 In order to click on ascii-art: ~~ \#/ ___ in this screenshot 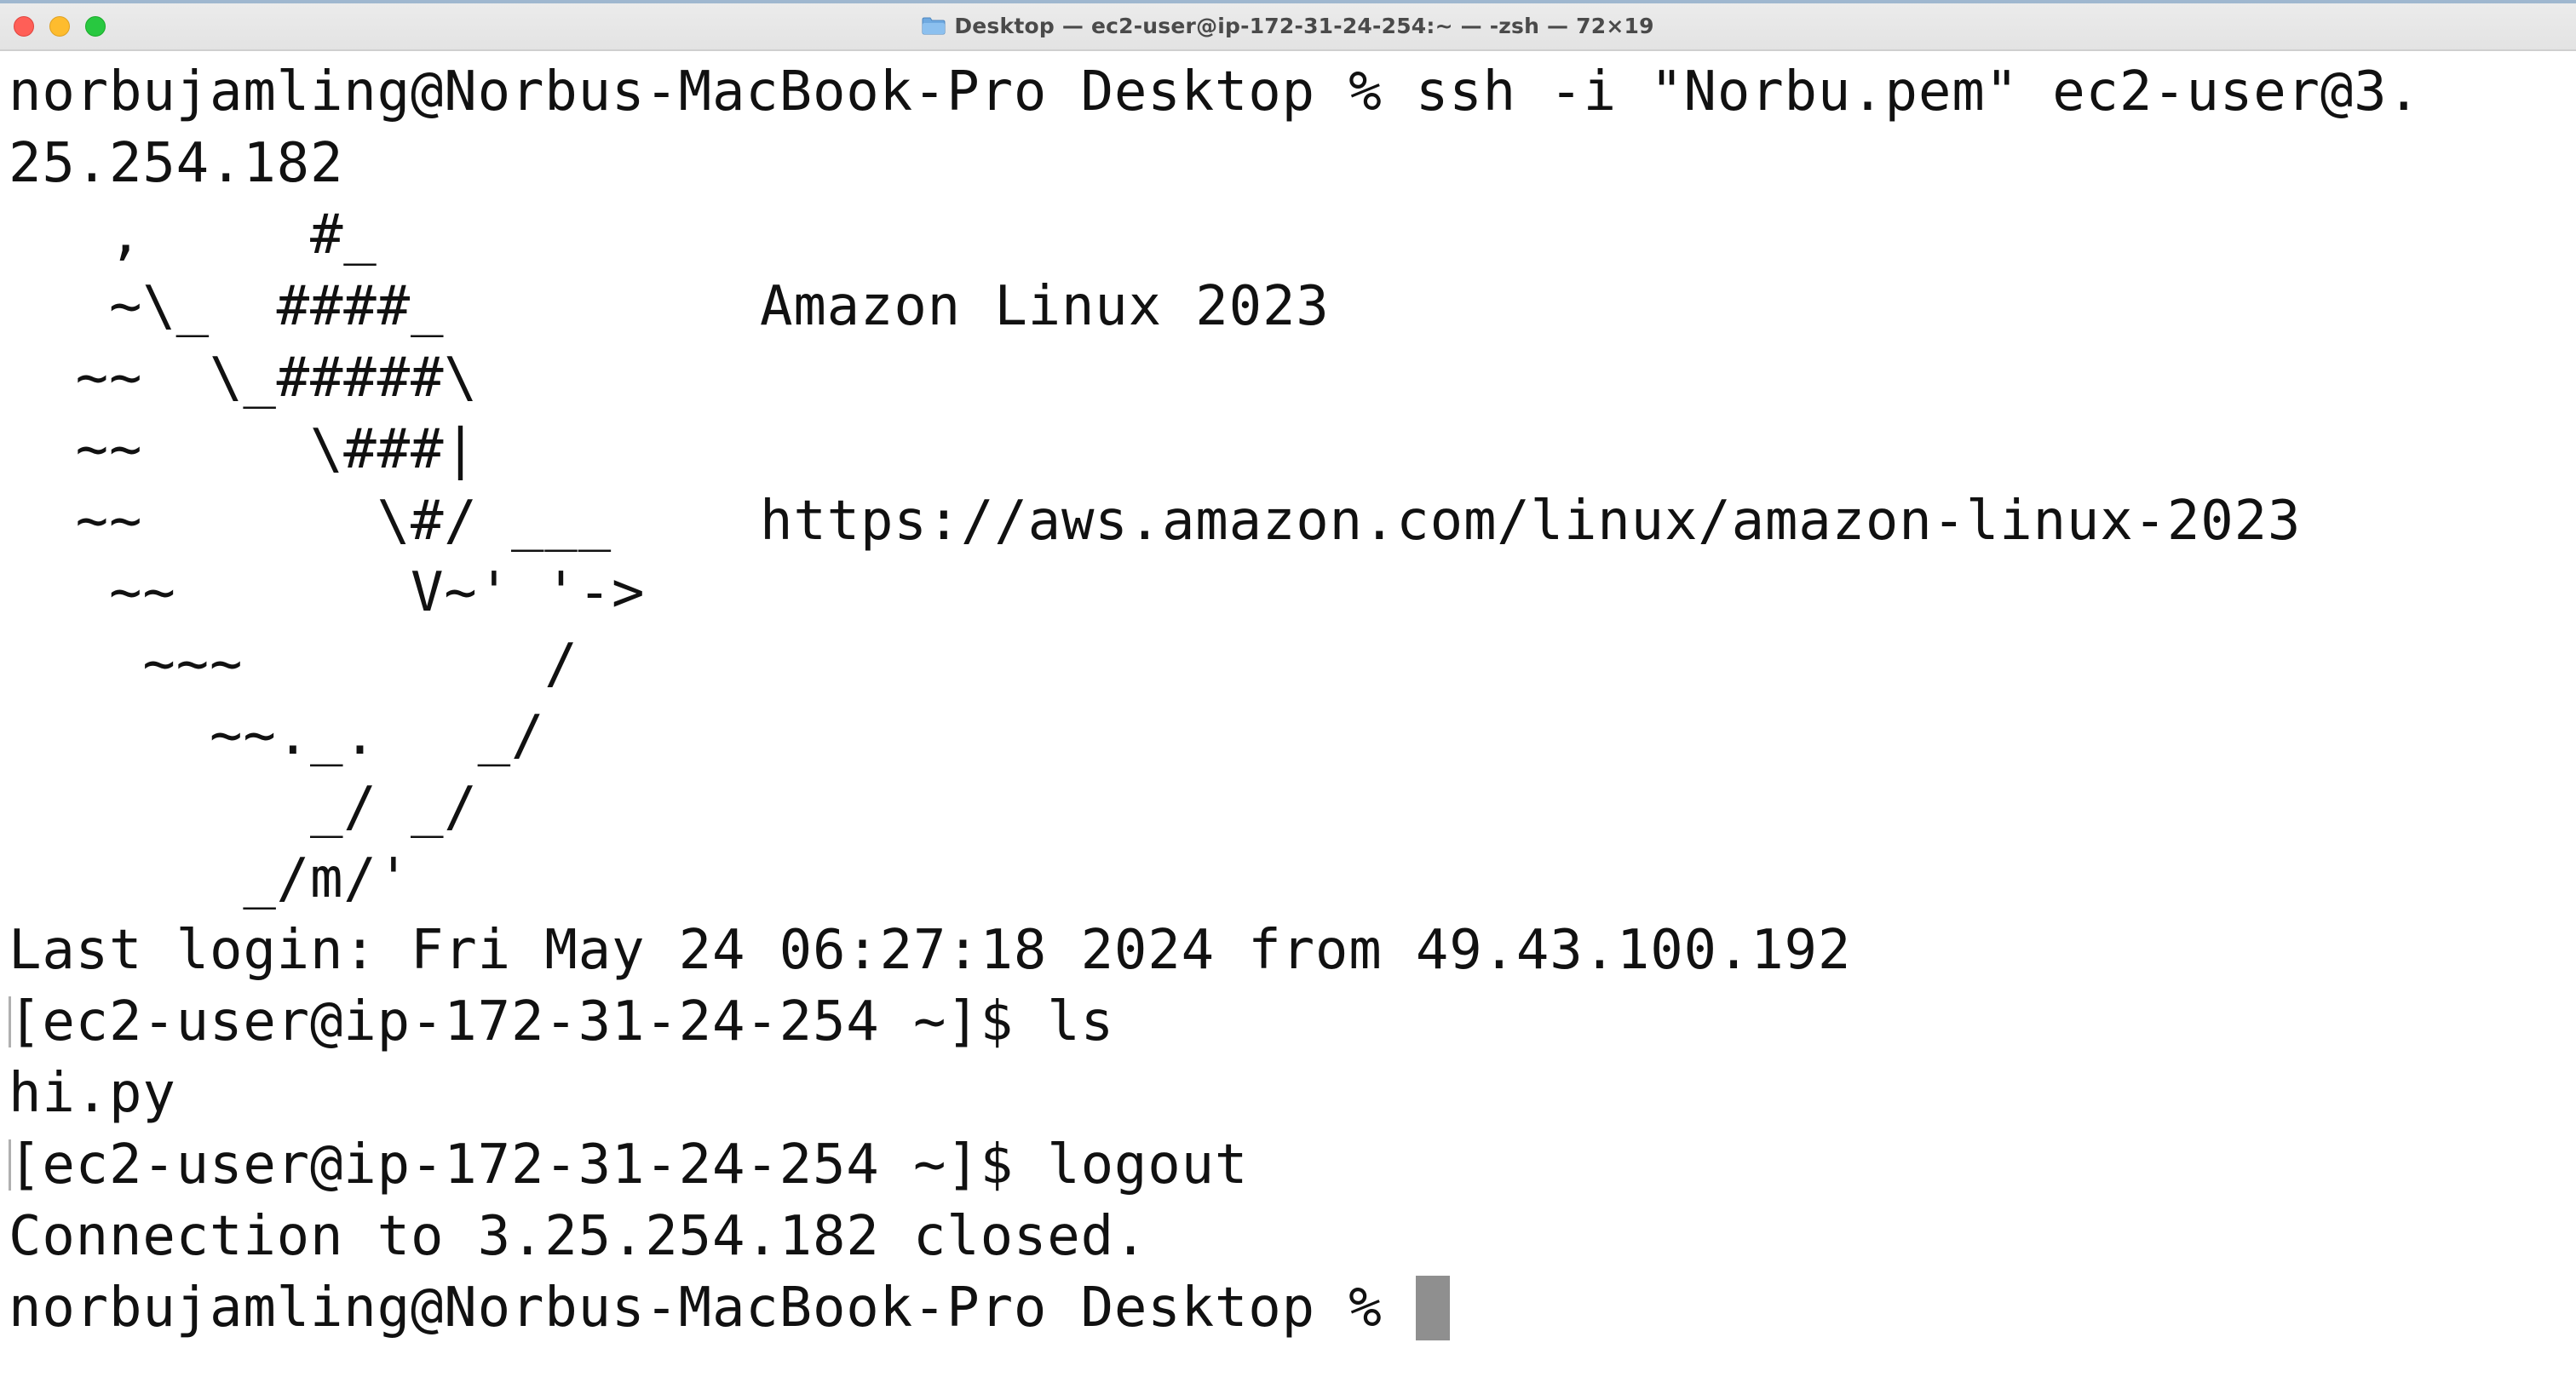, I will do `click(311, 521)`.